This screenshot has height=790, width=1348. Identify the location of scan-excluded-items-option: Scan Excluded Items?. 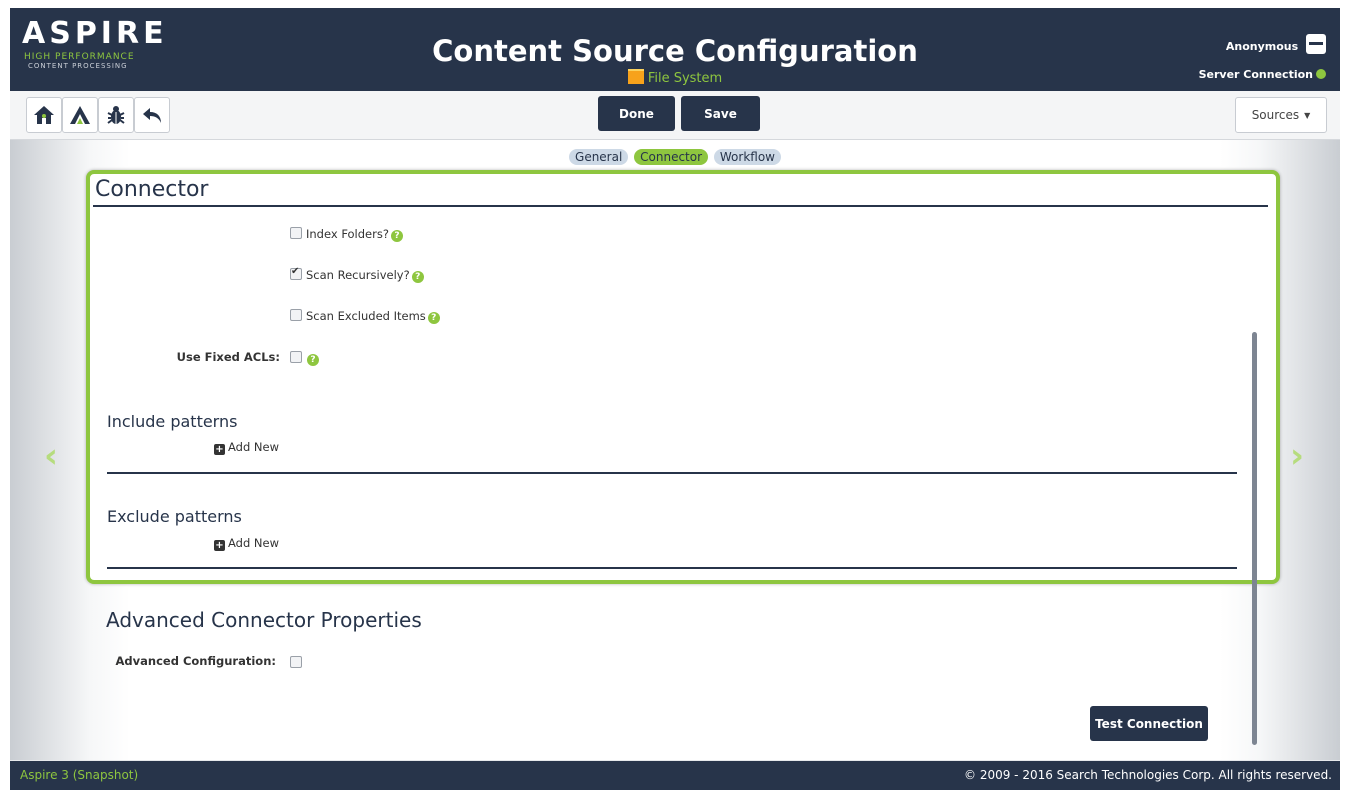
(365, 316).